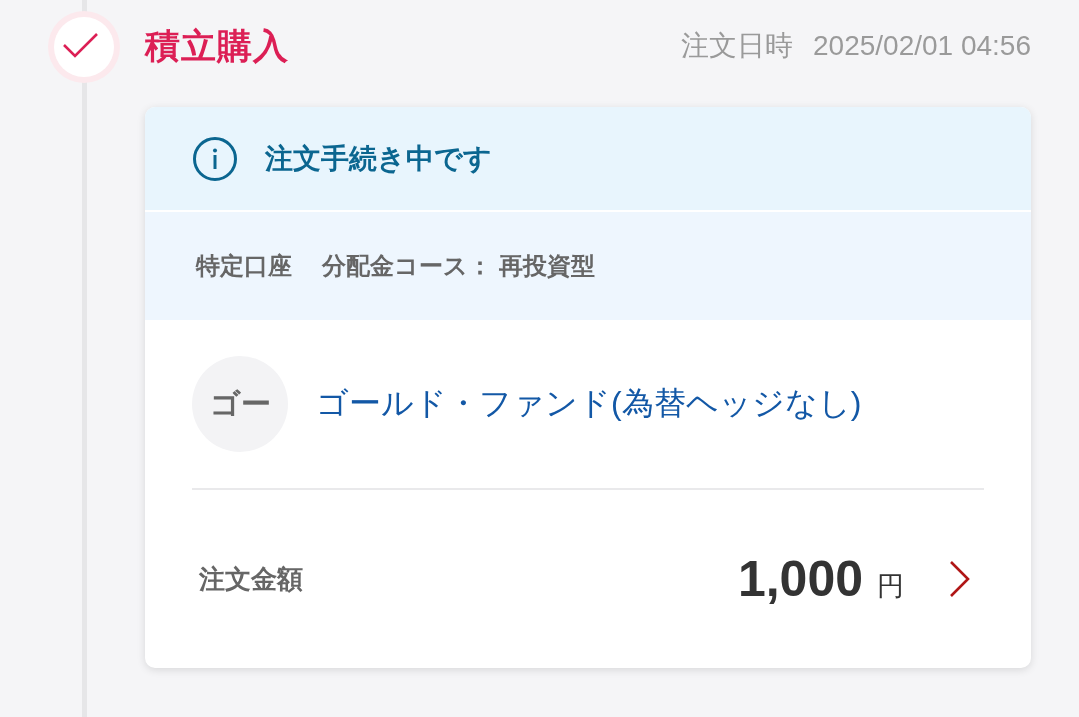 This screenshot has height=717, width=1079. What do you see at coordinates (800, 579) in the screenshot?
I see `amount-value: 1,000` at bounding box center [800, 579].